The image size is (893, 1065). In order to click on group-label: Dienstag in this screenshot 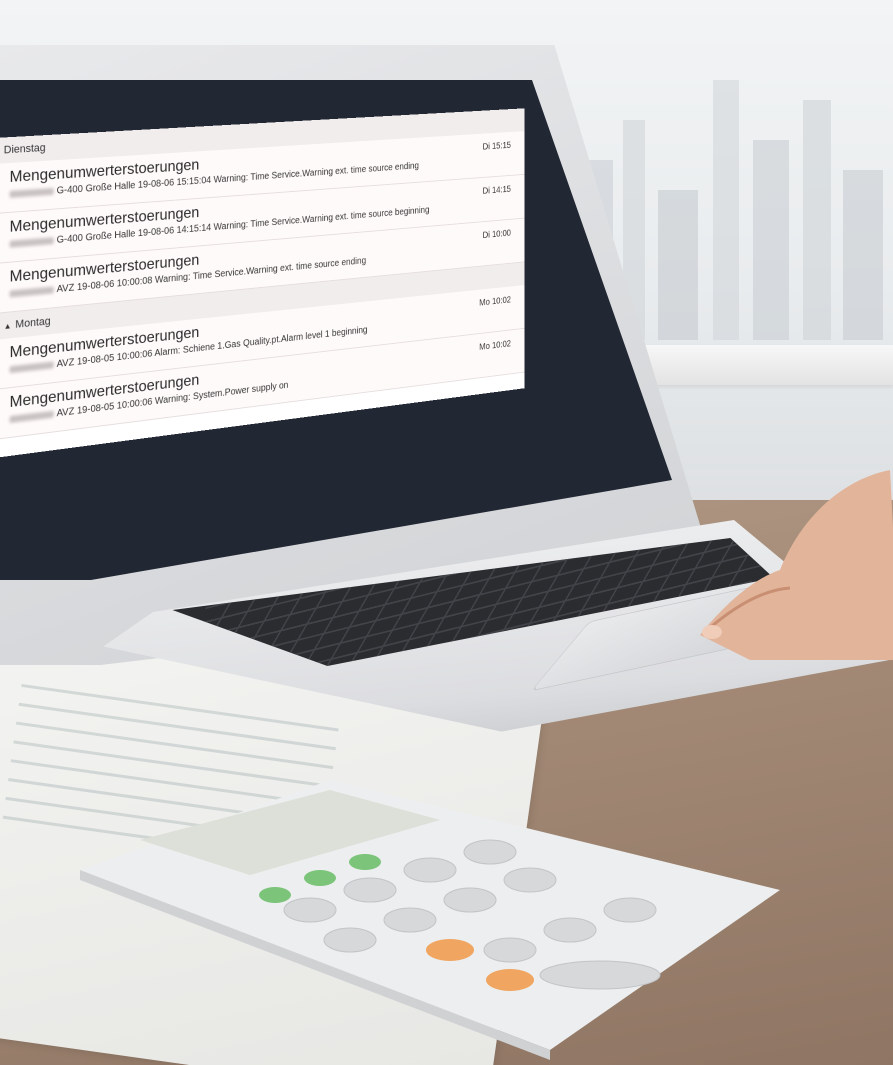, I will do `click(24, 149)`.